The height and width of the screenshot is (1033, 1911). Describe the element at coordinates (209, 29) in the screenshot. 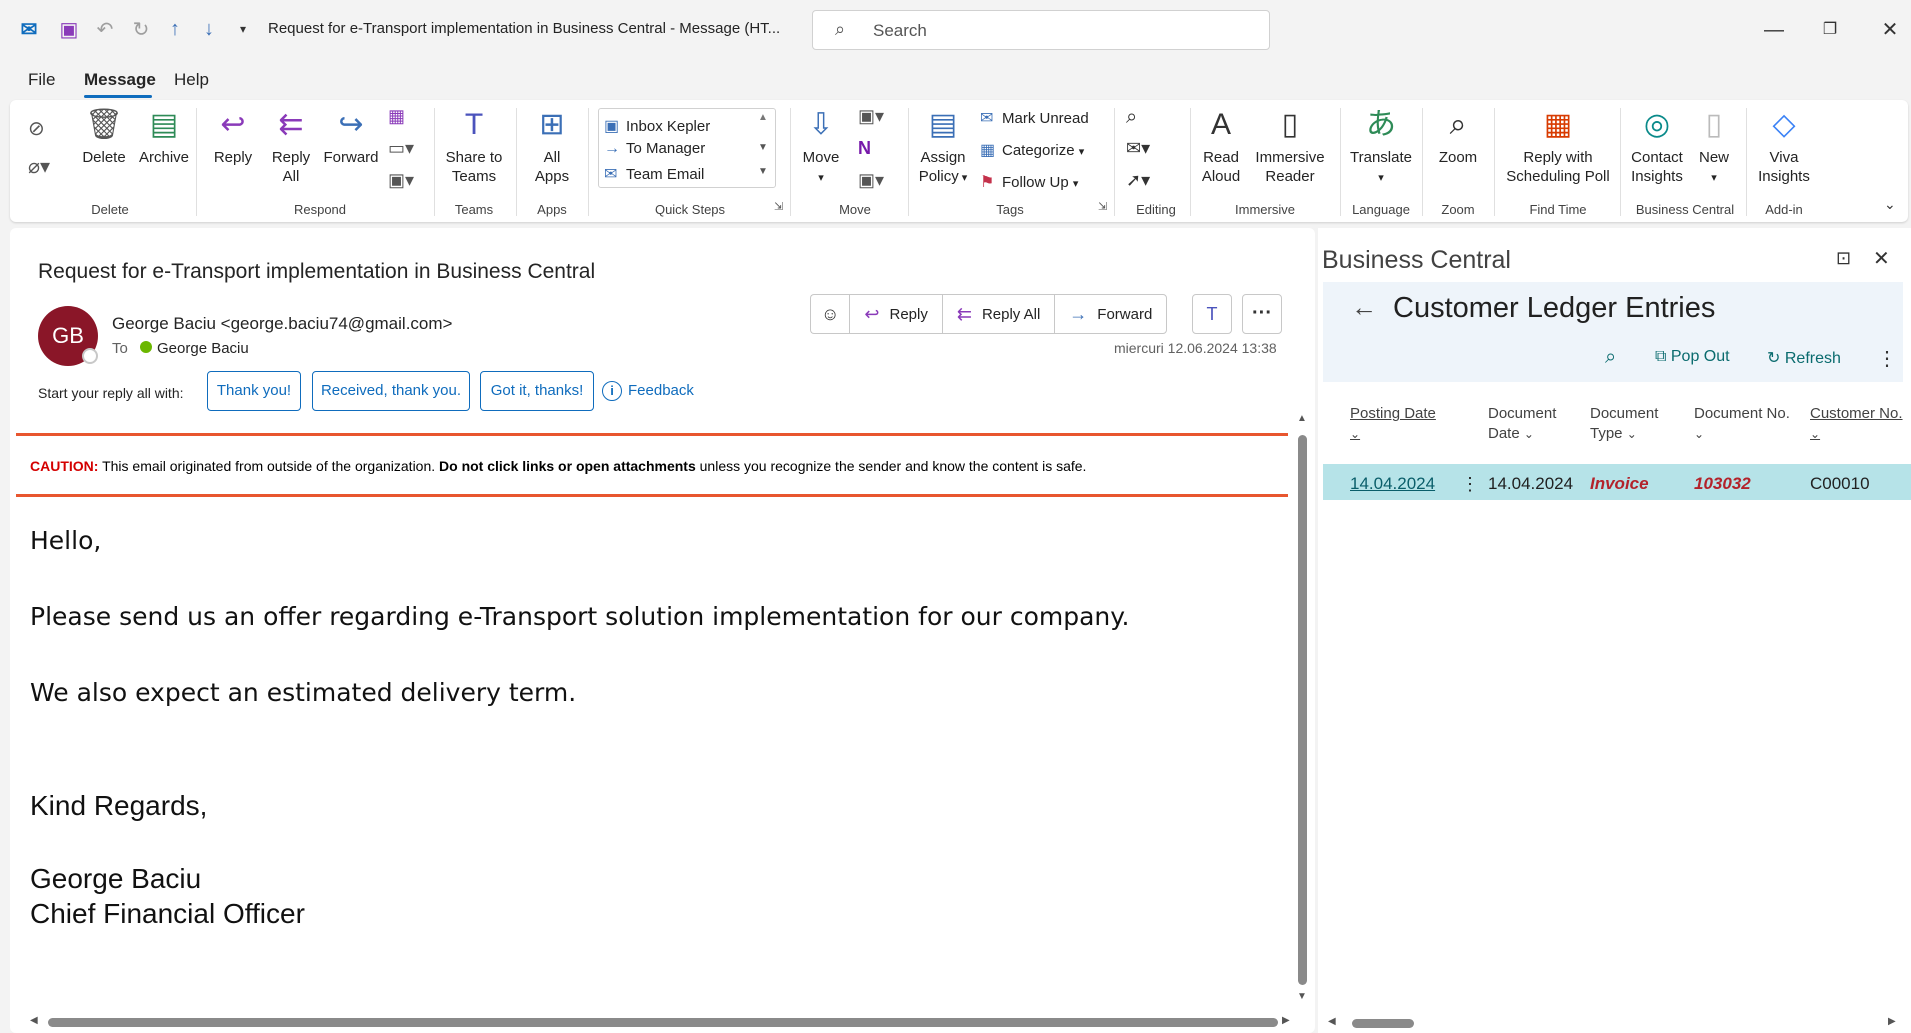

I see `next-item-icon: ↓` at that location.